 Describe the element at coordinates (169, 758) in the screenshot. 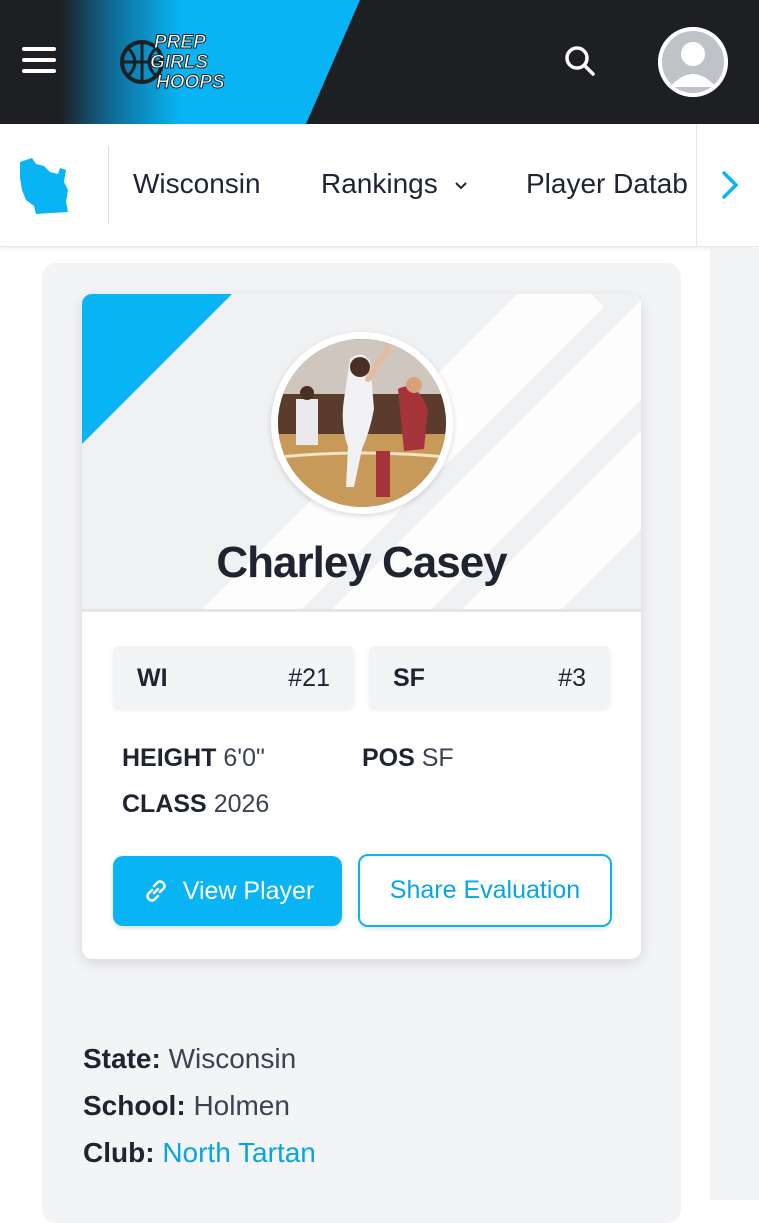

I see `height-label: HEIGHT` at that location.